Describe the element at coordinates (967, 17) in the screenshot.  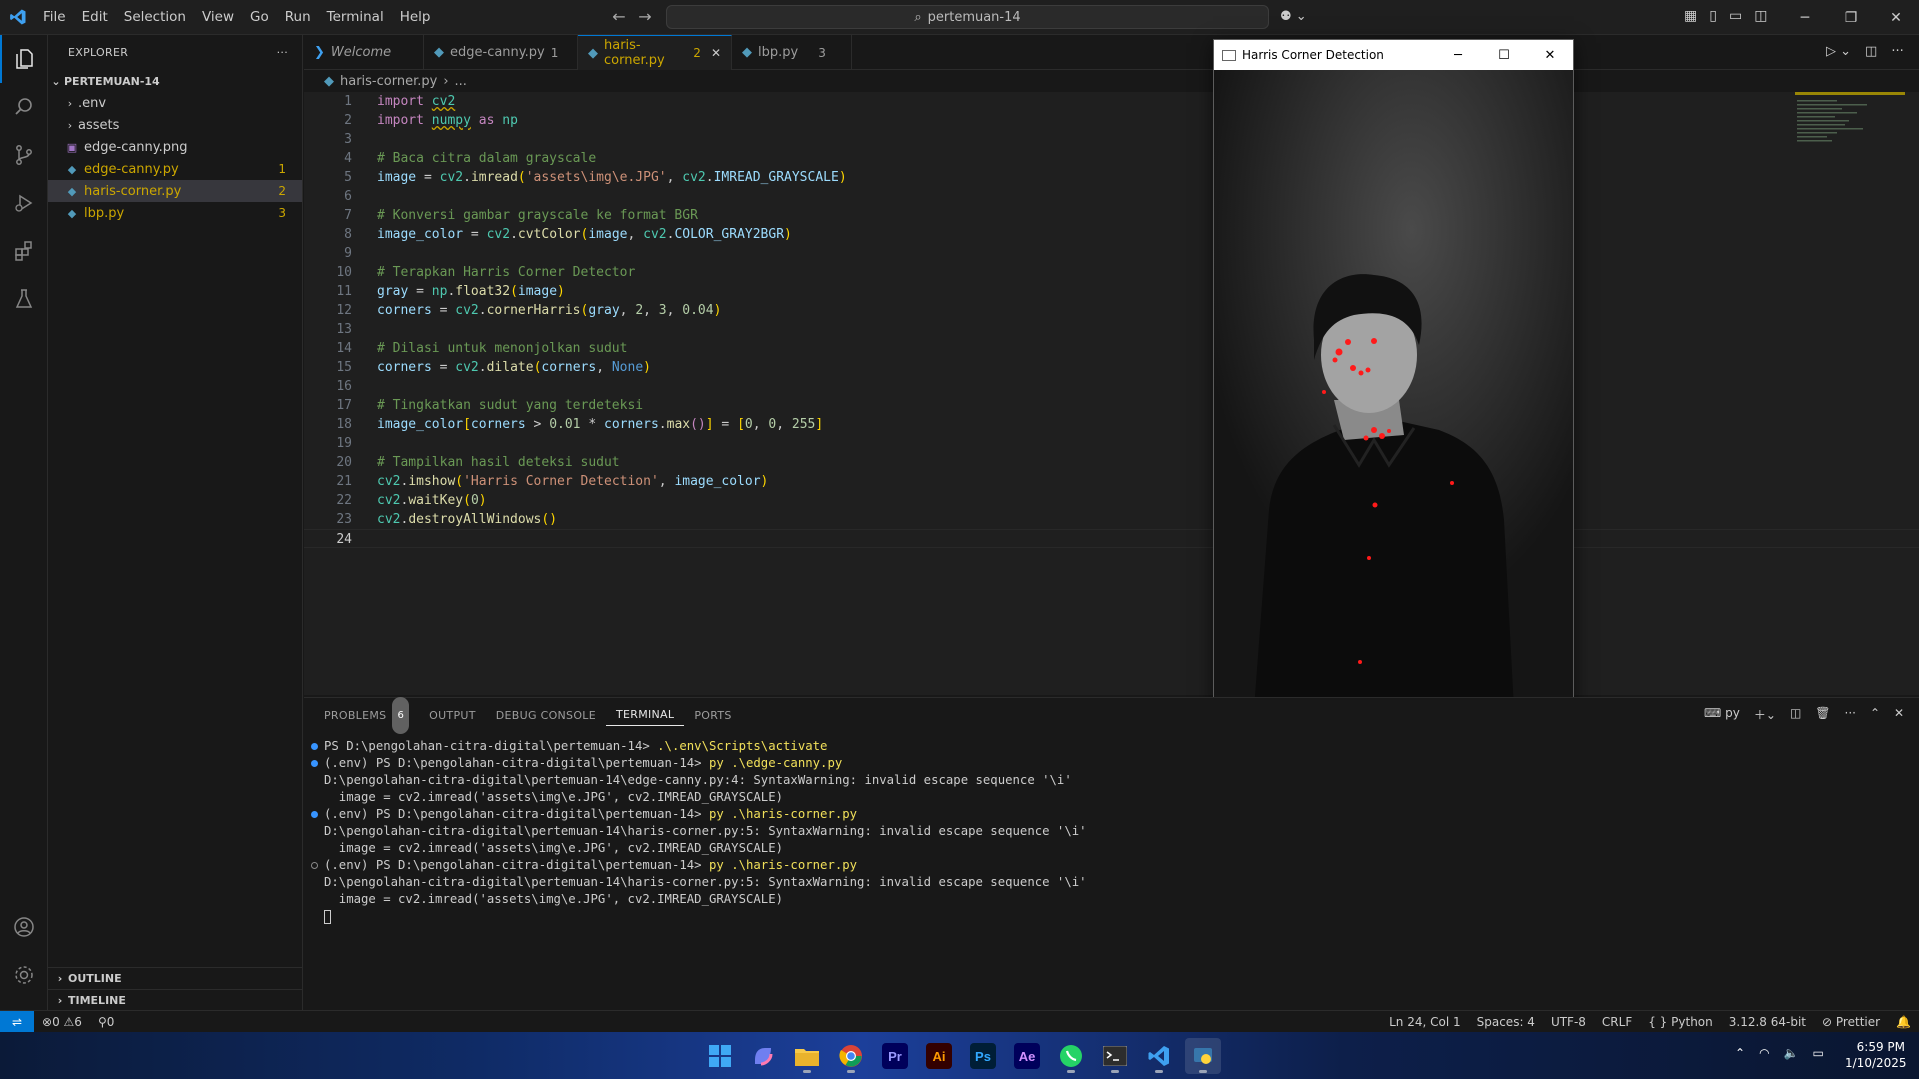
I see `command-center-search: ⌕ pertemuan-14` at that location.